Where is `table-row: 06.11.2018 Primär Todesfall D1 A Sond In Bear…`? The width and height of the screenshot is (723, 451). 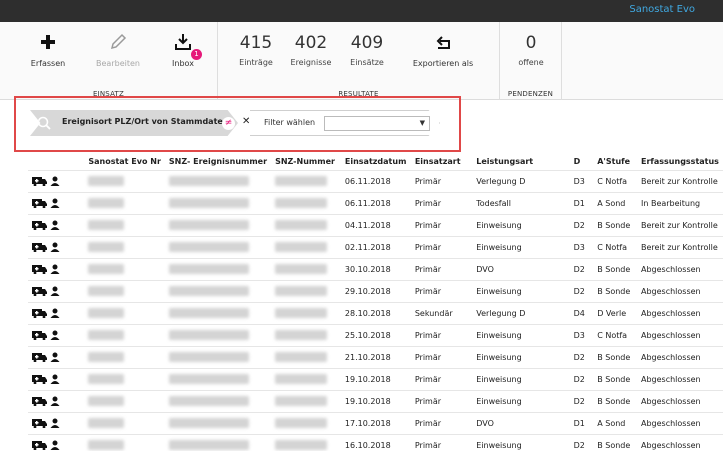
table-row: 06.11.2018 Primär Todesfall D1 A Sond In Bear… is located at coordinates (375, 202).